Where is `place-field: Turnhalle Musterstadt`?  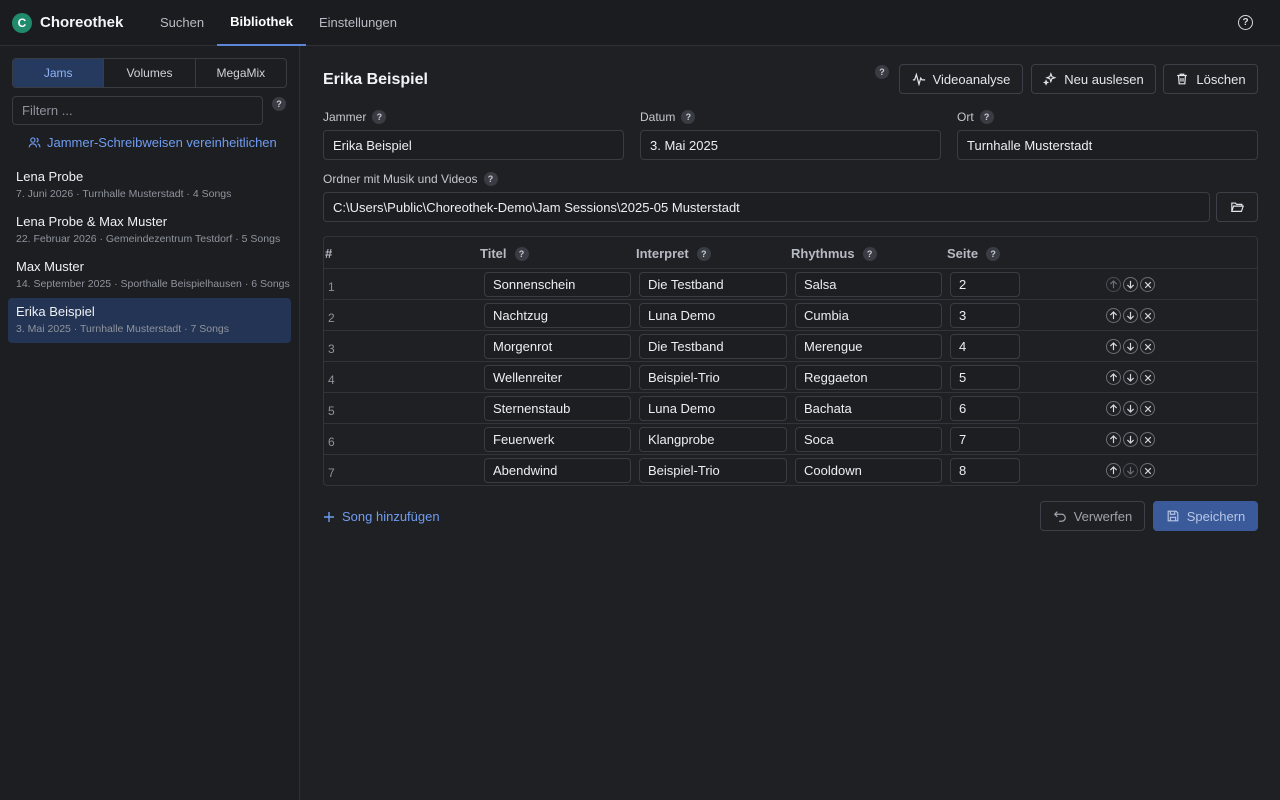 place-field: Turnhalle Musterstadt is located at coordinates (1107, 145).